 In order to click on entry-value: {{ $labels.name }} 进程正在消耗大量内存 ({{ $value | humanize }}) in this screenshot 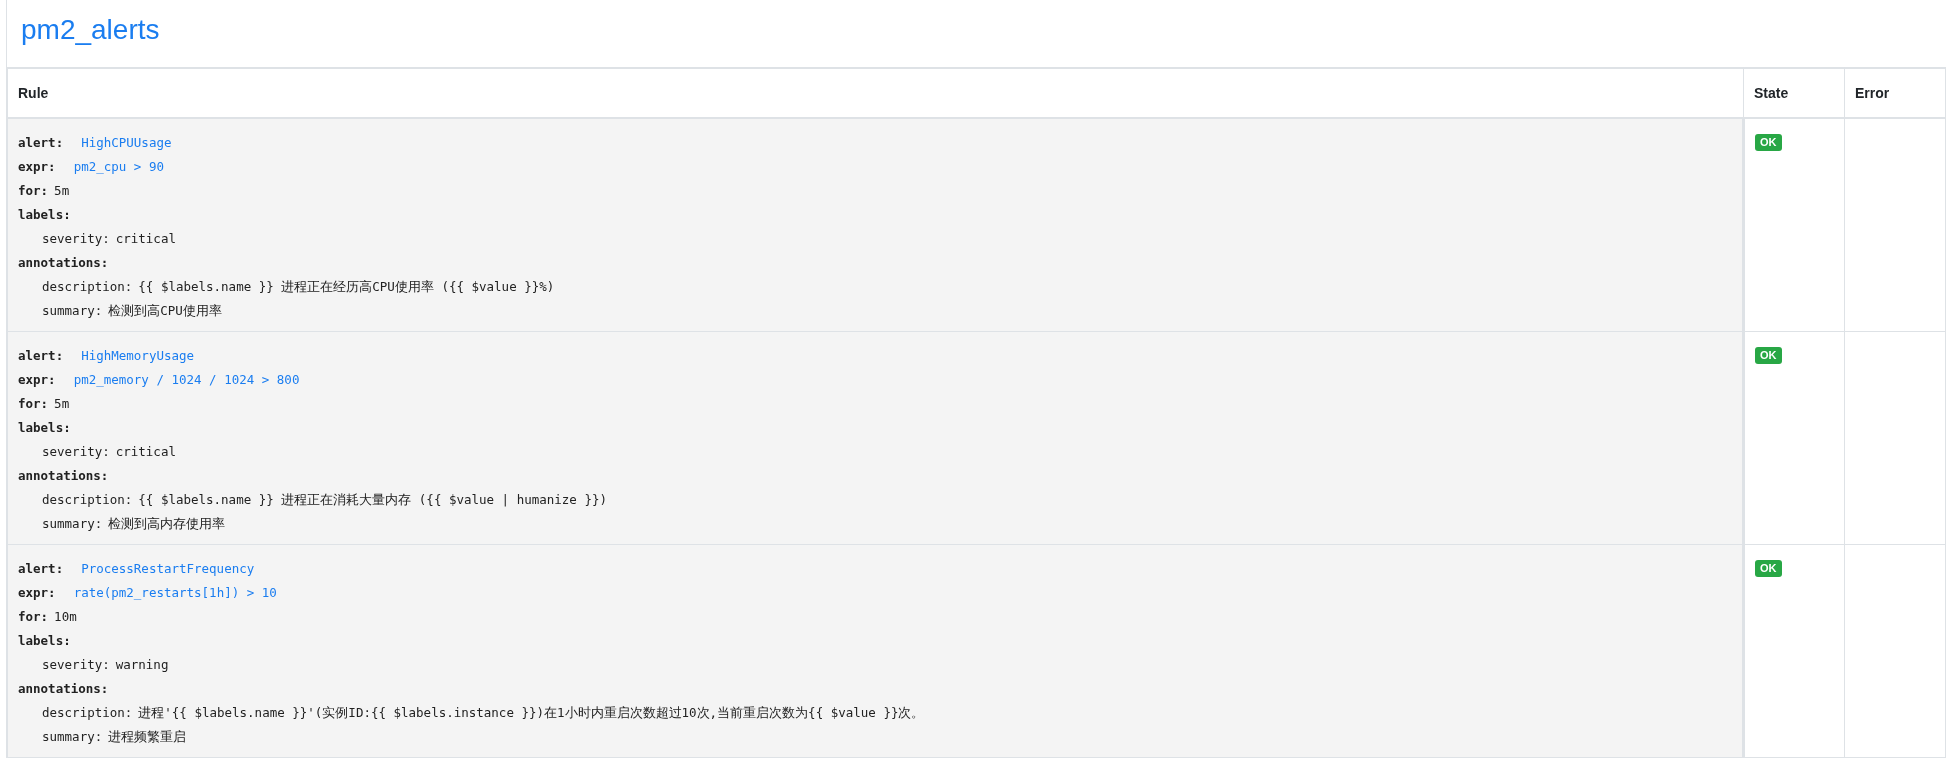, I will do `click(372, 499)`.